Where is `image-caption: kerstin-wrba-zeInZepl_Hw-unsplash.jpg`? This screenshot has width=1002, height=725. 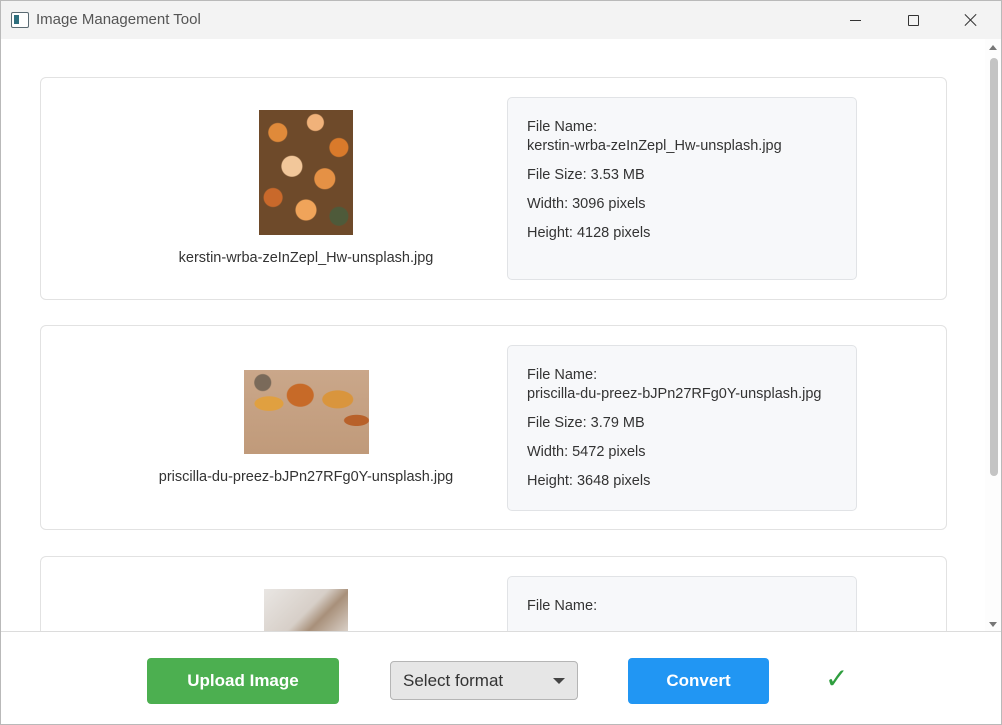 image-caption: kerstin-wrba-zeInZepl_Hw-unsplash.jpg is located at coordinates (306, 258).